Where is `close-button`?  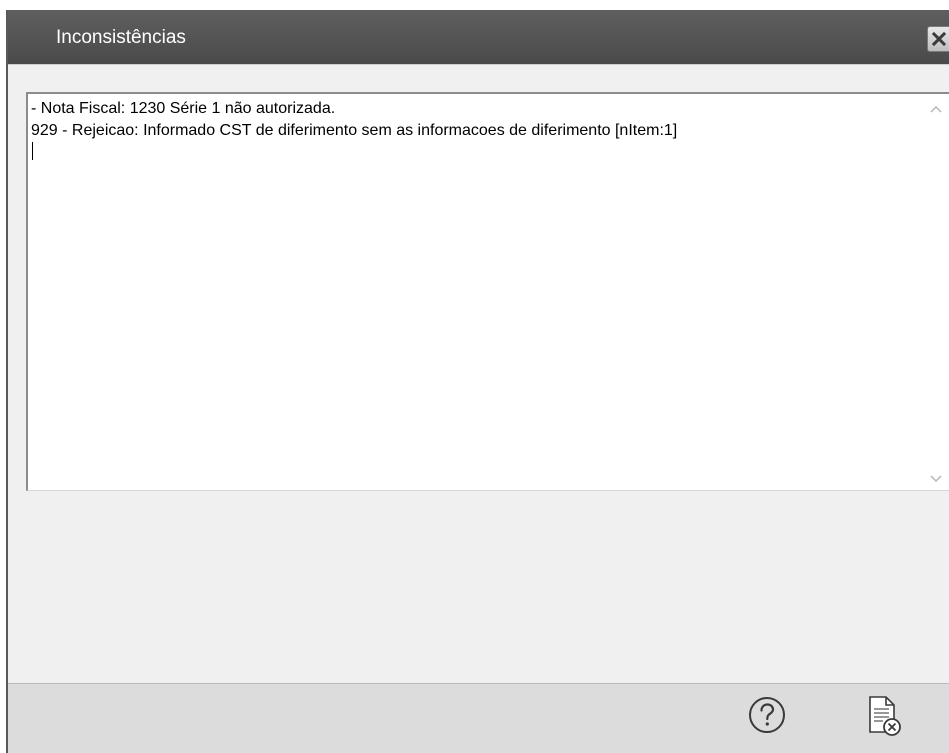
close-button is located at coordinates (938, 39).